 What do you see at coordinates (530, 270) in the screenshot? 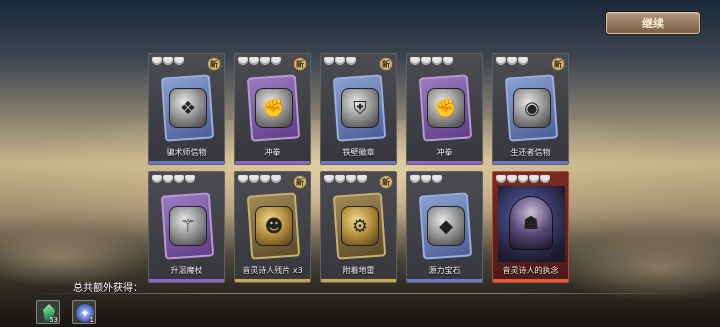
I see `card-label: 音灵诗人的执念` at bounding box center [530, 270].